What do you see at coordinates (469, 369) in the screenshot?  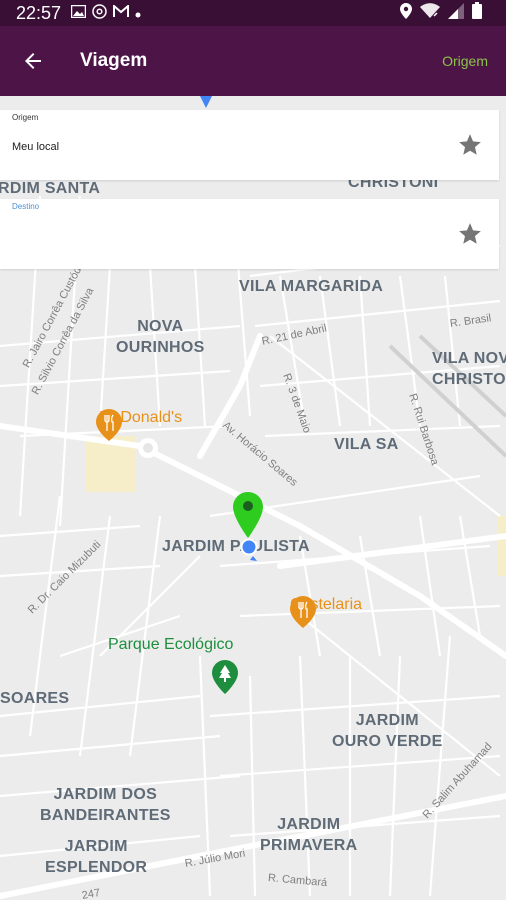 I see `map-label-vila-nova-christo: VILA NOV CHRISTO` at bounding box center [469, 369].